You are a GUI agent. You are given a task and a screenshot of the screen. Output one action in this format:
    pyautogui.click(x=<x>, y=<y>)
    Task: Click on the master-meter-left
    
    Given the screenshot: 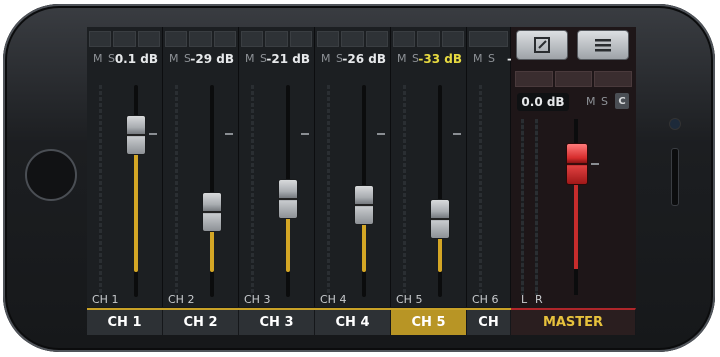 What is the action you would take?
    pyautogui.click(x=522, y=207)
    